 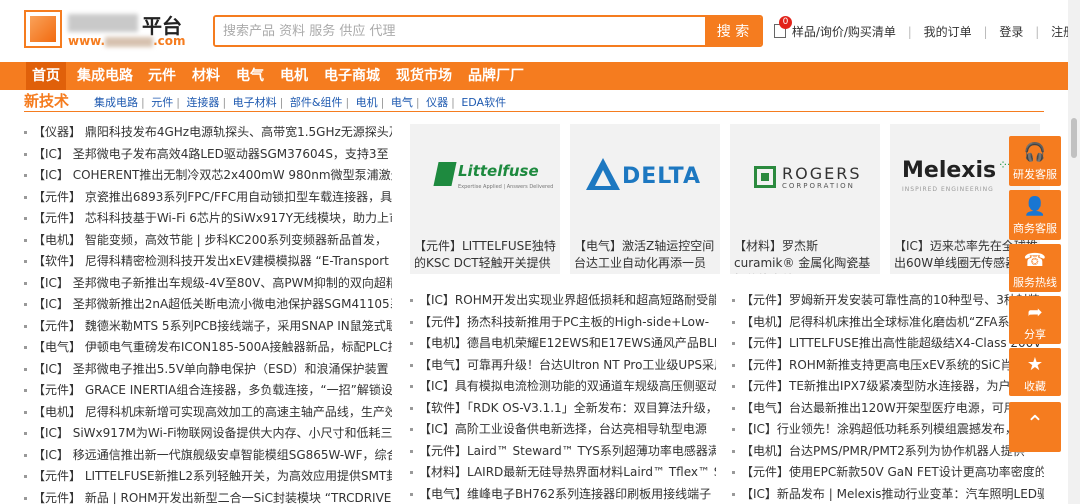 I want to click on search-button: 搜 索, so click(x=733, y=31).